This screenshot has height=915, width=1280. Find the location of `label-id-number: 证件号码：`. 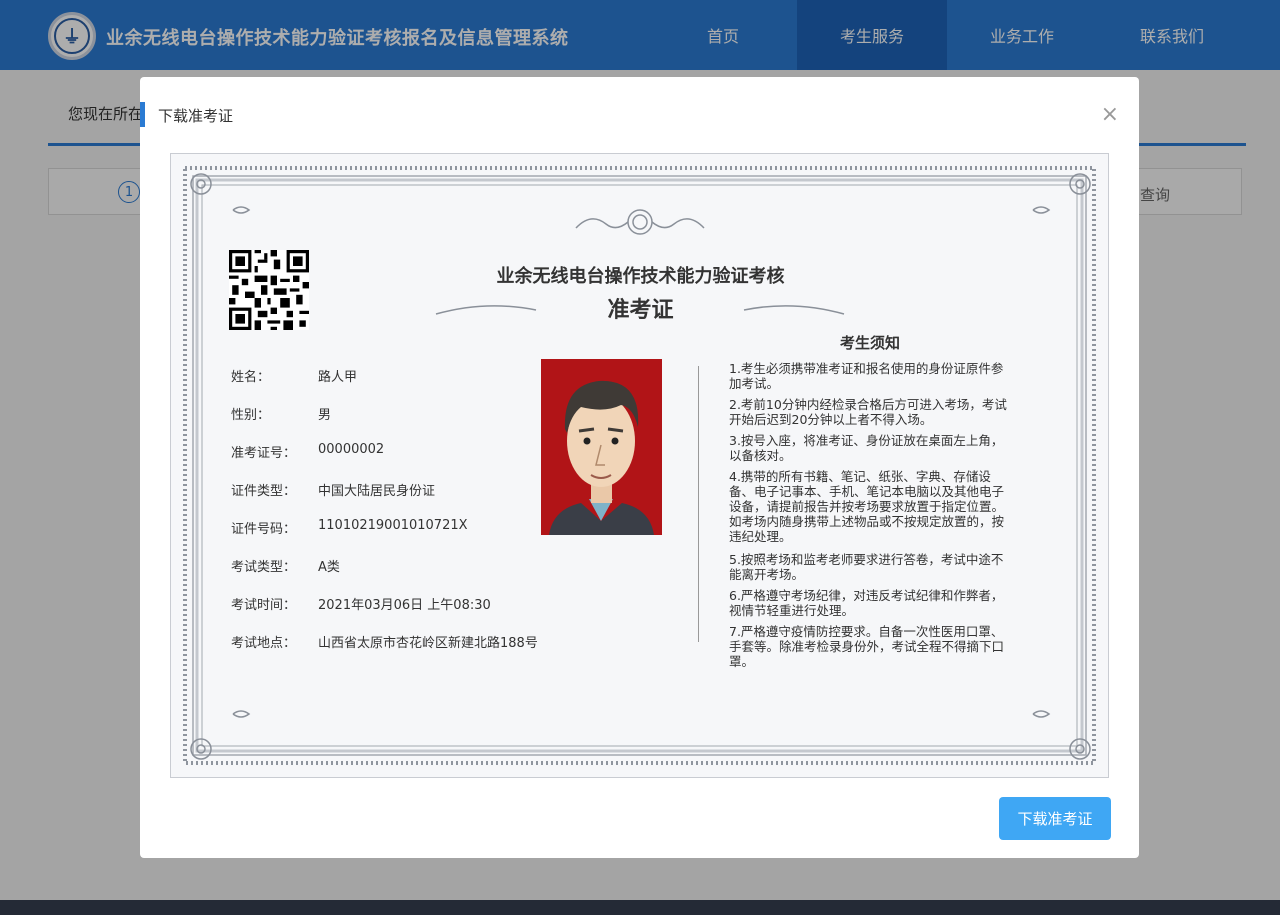

label-id-number: 证件号码： is located at coordinates (264, 529).